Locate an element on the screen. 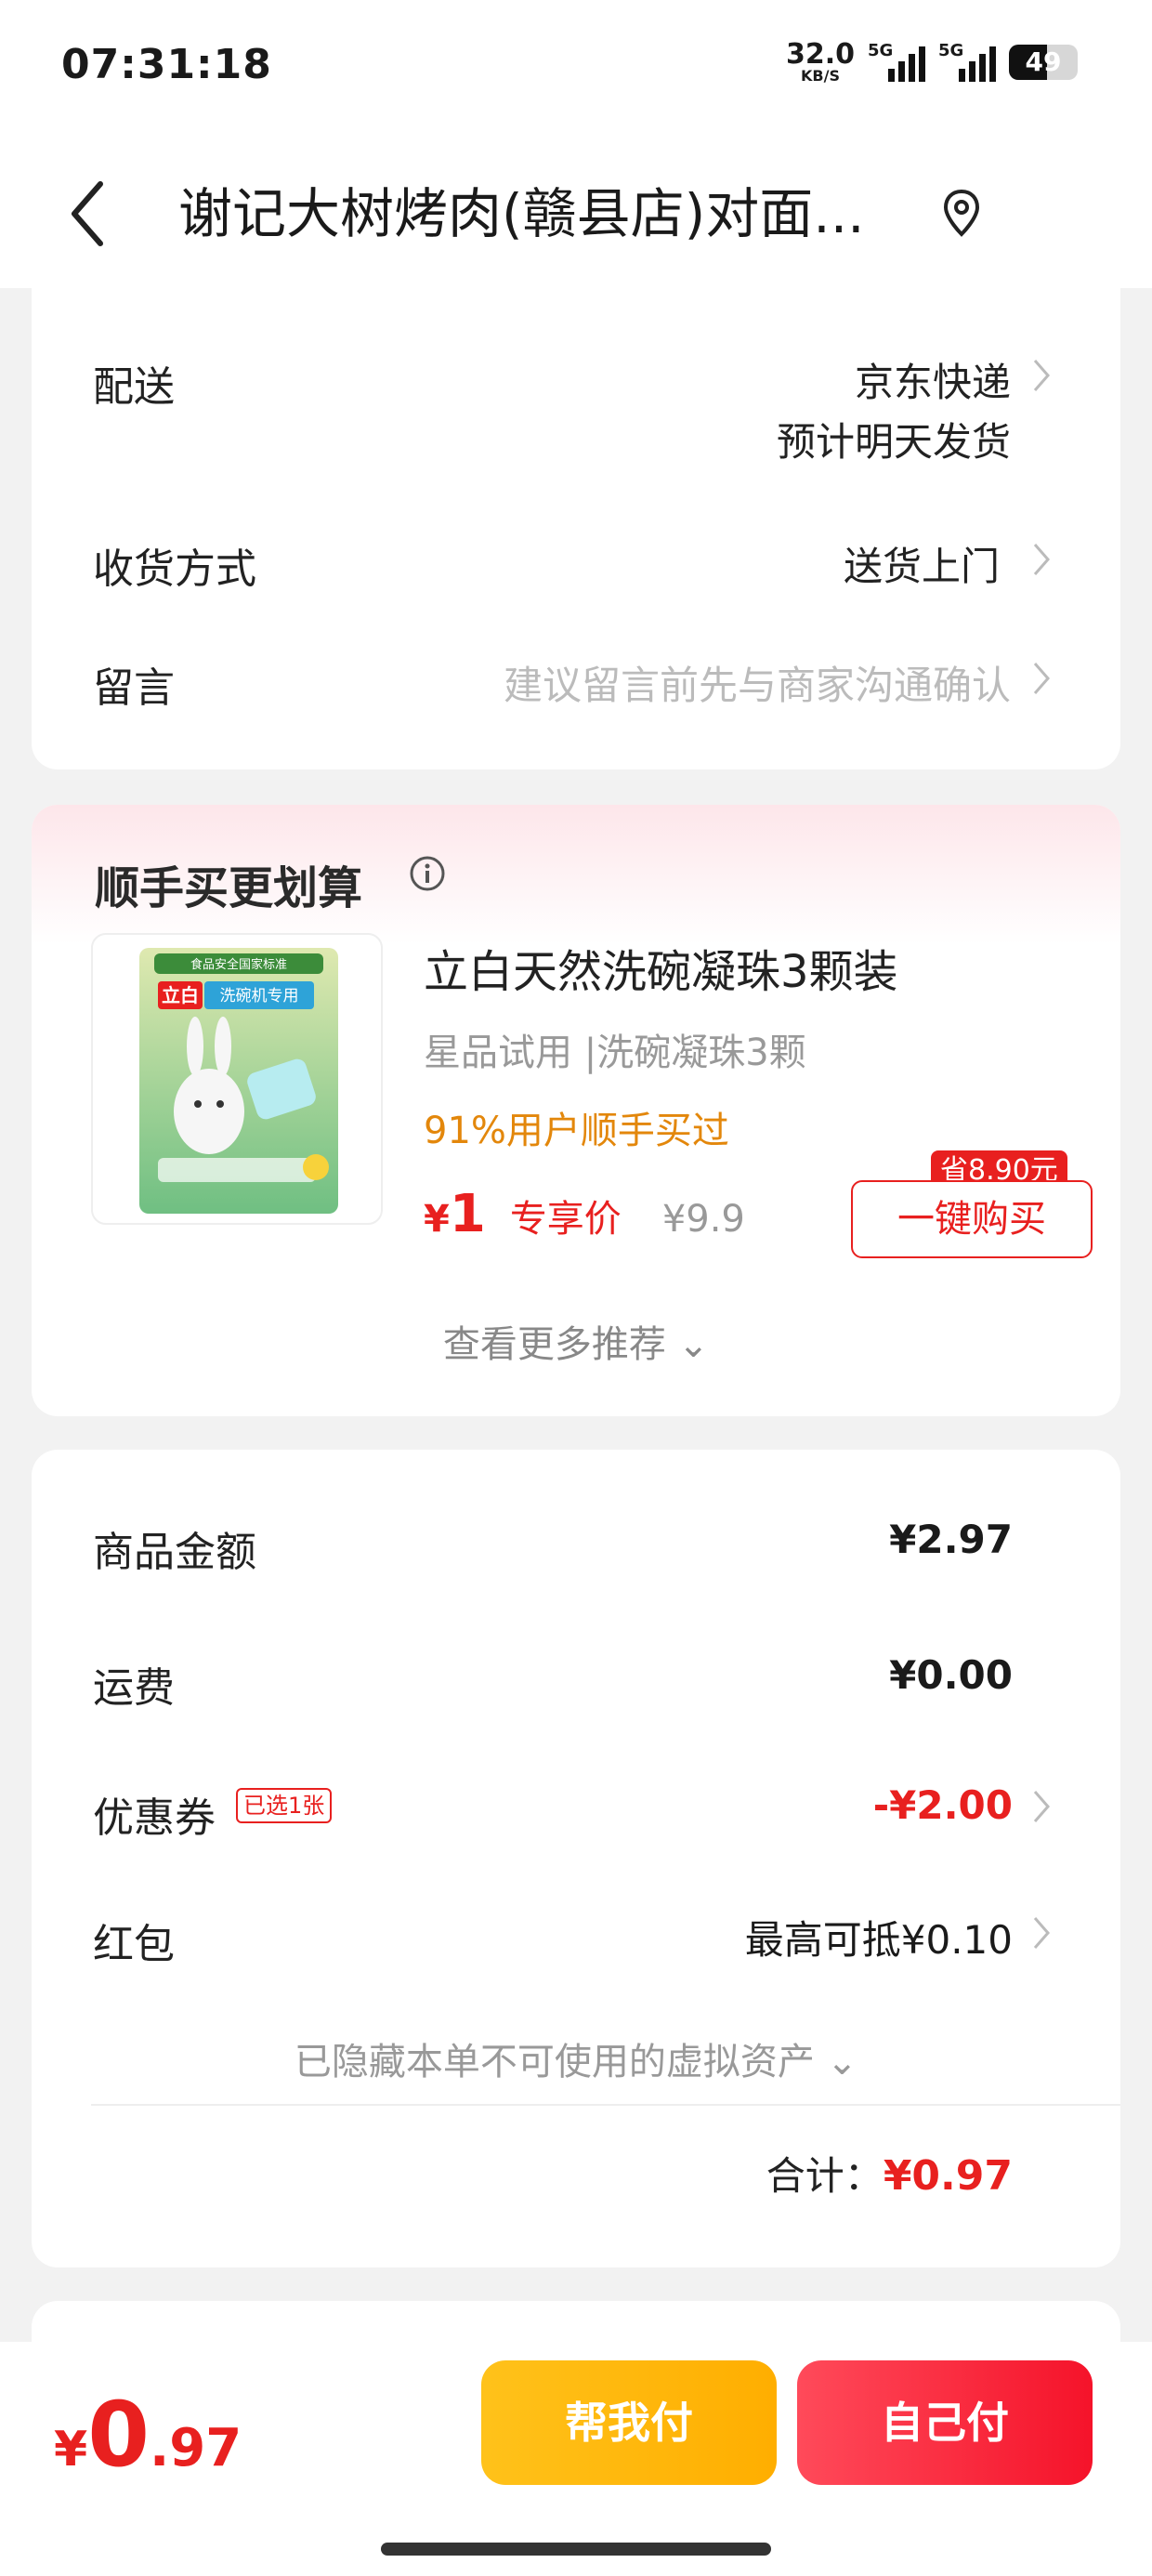 The height and width of the screenshot is (2576, 1152). freight-label: 运费 is located at coordinates (134, 1688).